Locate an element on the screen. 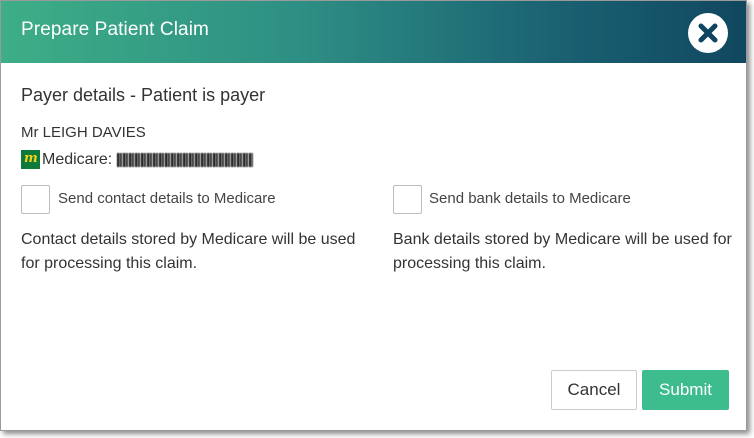  send-contact-details-checkbox is located at coordinates (35, 199).